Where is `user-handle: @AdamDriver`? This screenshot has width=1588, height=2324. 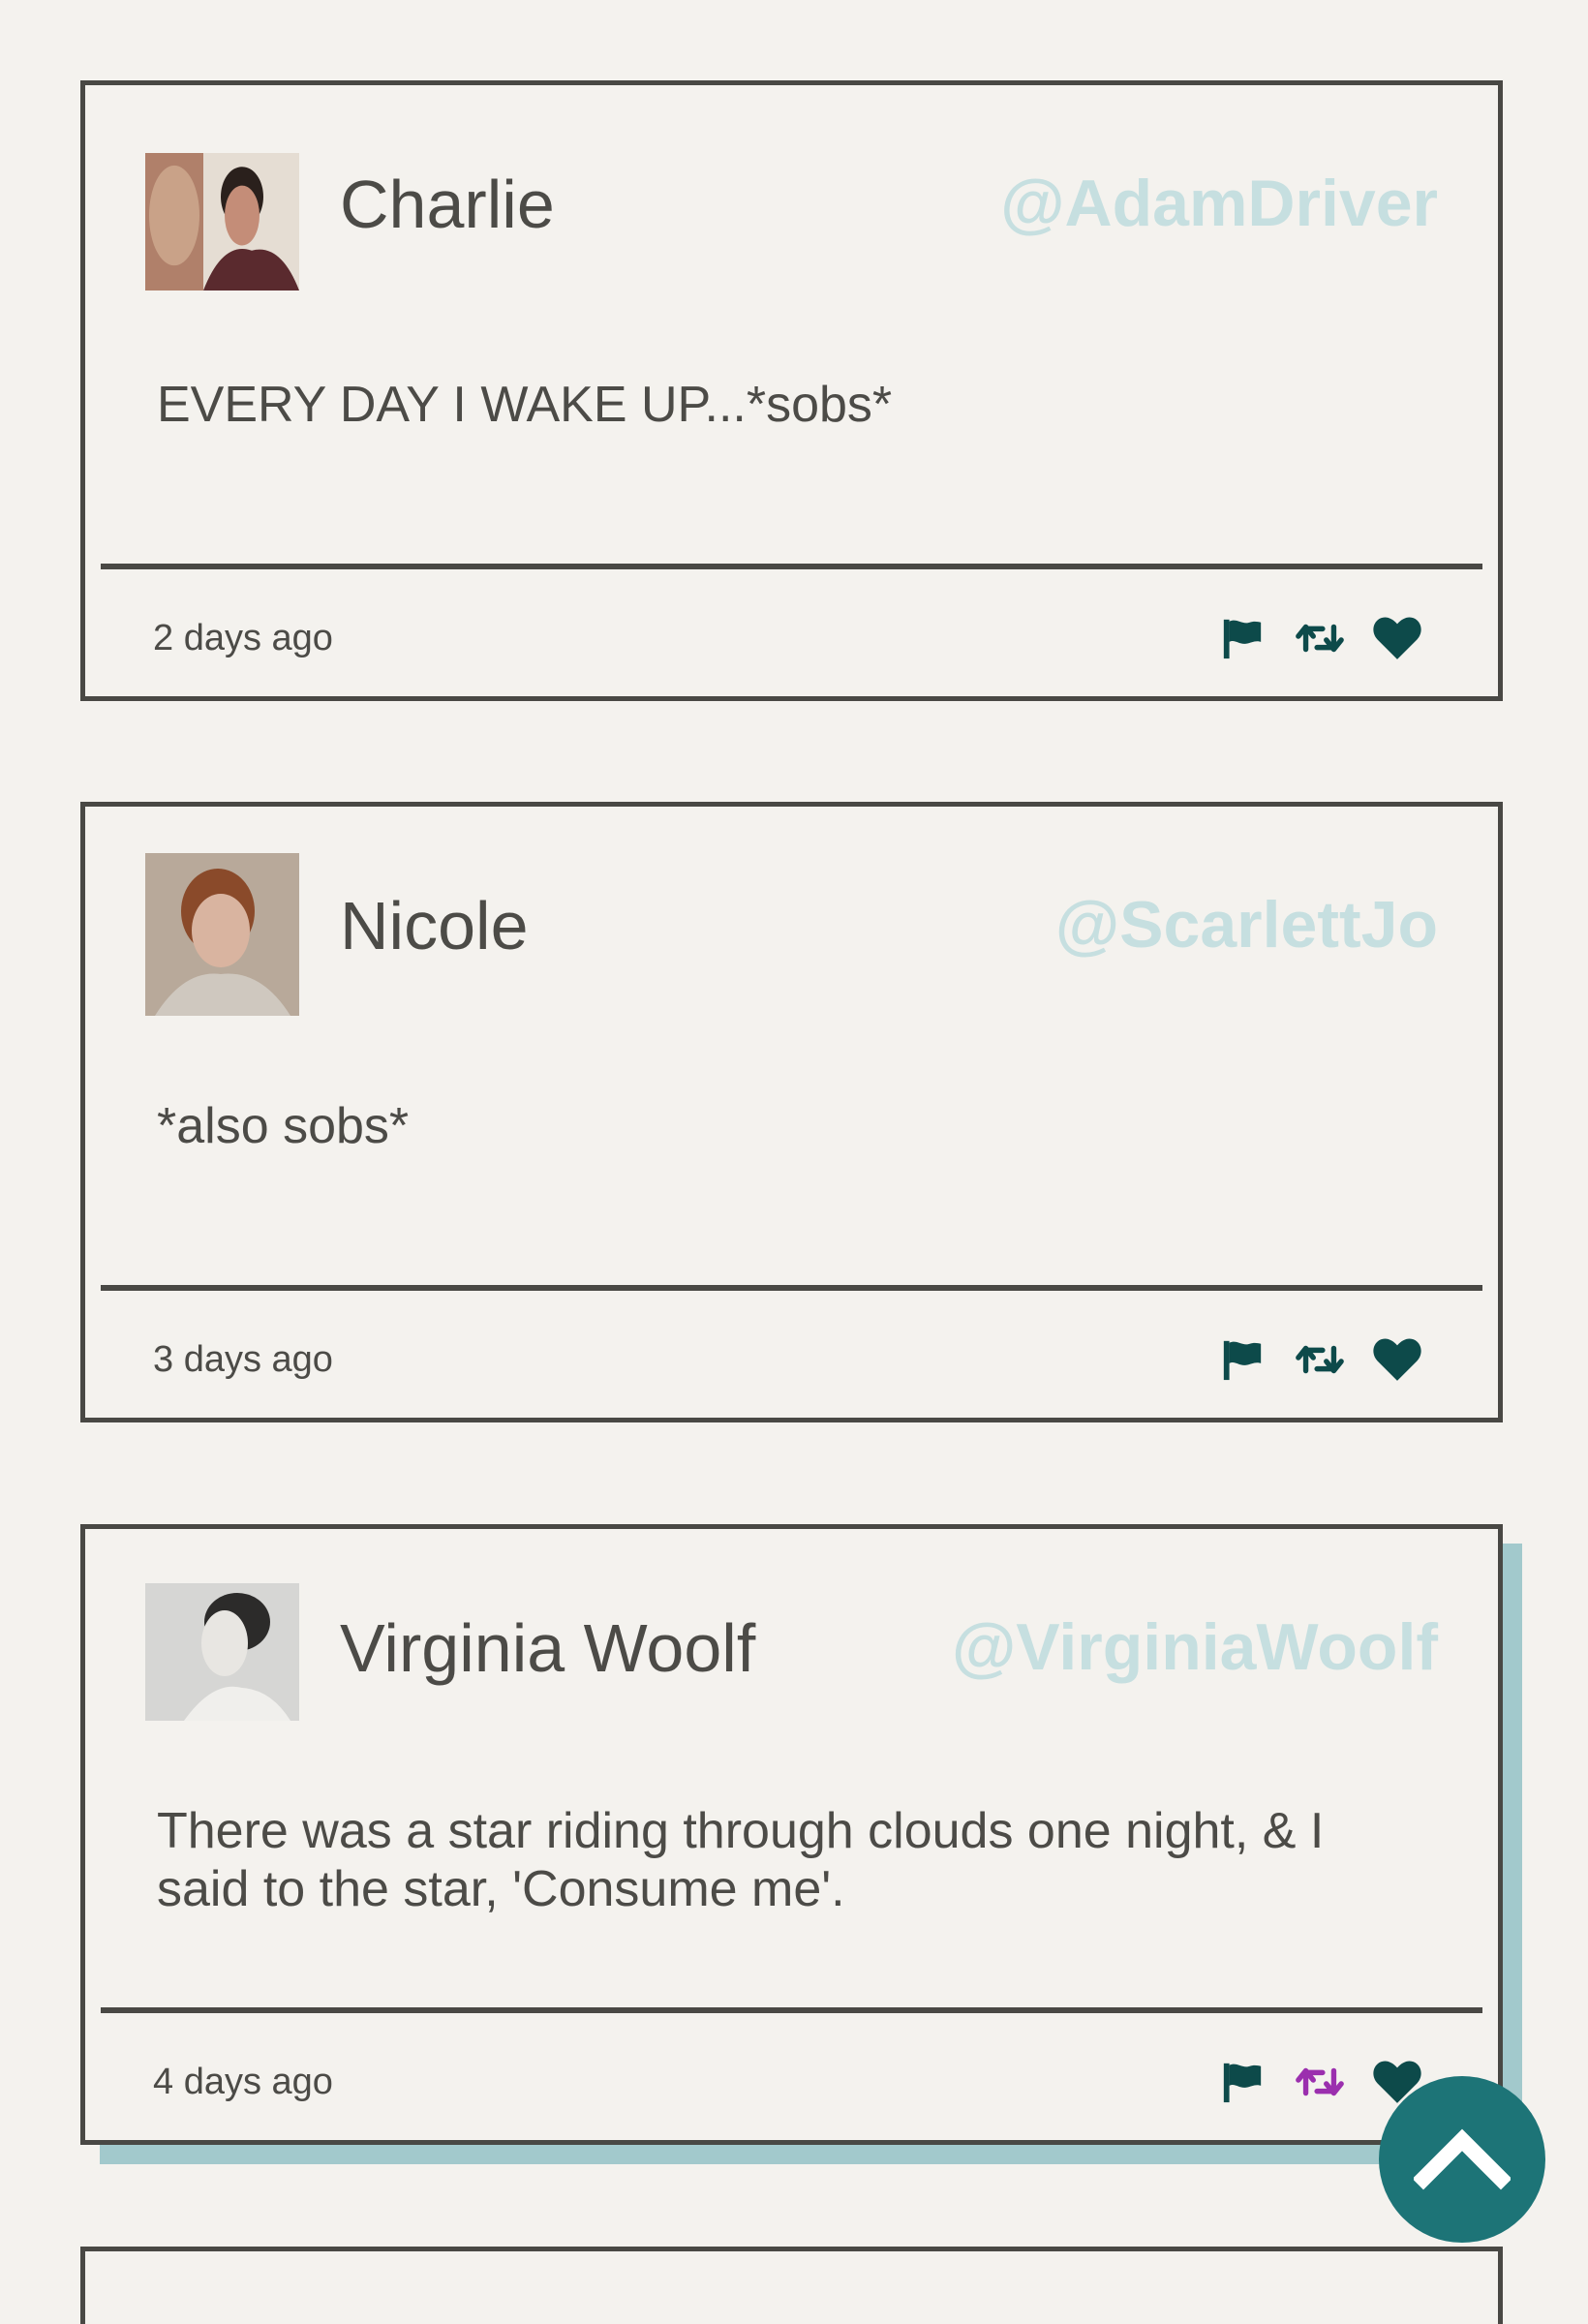
user-handle: @AdamDriver is located at coordinates (1219, 203).